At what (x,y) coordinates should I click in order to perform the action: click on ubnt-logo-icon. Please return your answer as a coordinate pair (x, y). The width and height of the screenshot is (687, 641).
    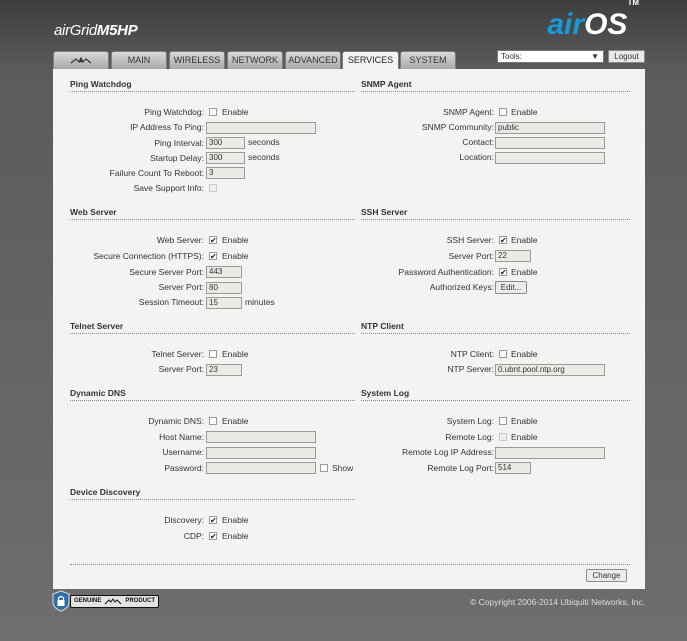
    Looking at the image, I should click on (81, 59).